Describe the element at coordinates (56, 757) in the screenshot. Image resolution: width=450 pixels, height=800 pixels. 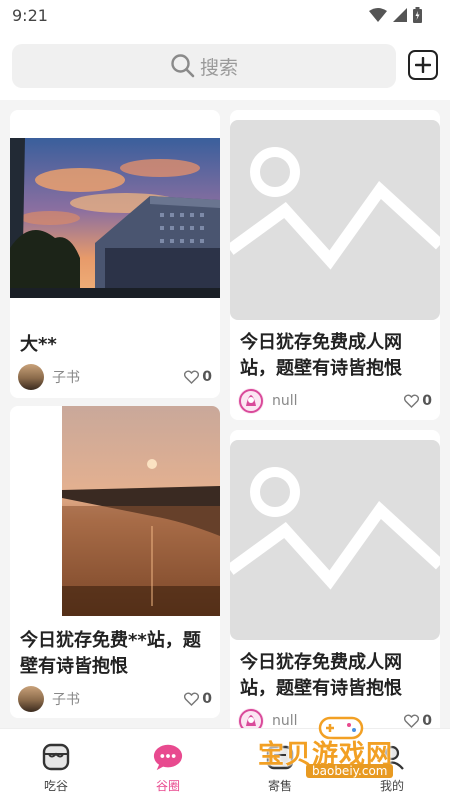
I see `shop-icon` at that location.